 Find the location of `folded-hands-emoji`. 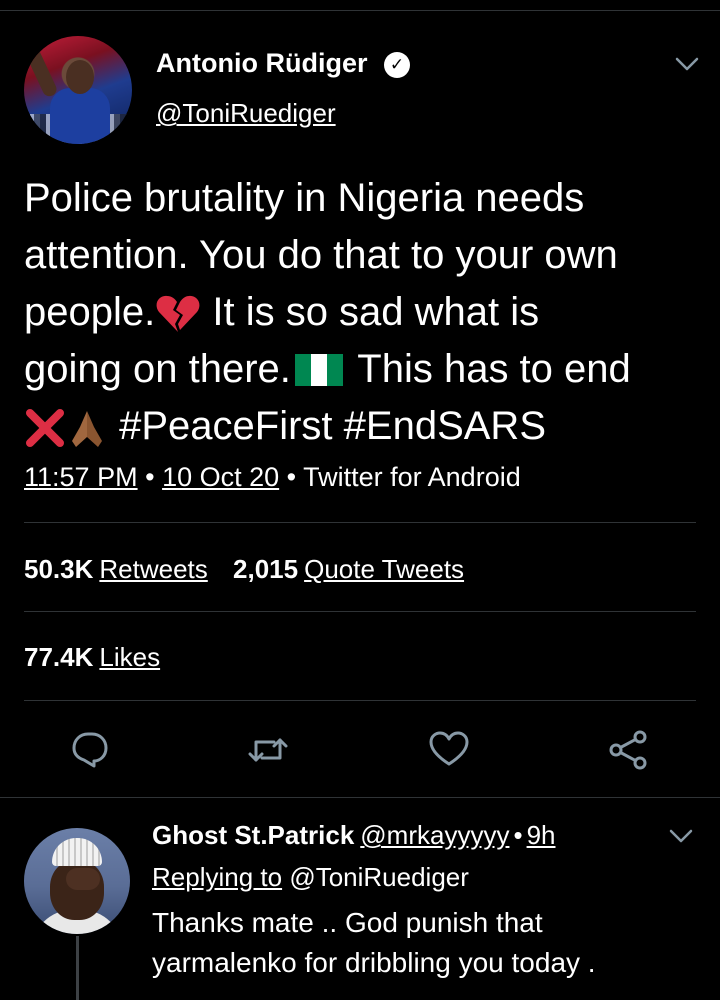

folded-hands-emoji is located at coordinates (87, 429).